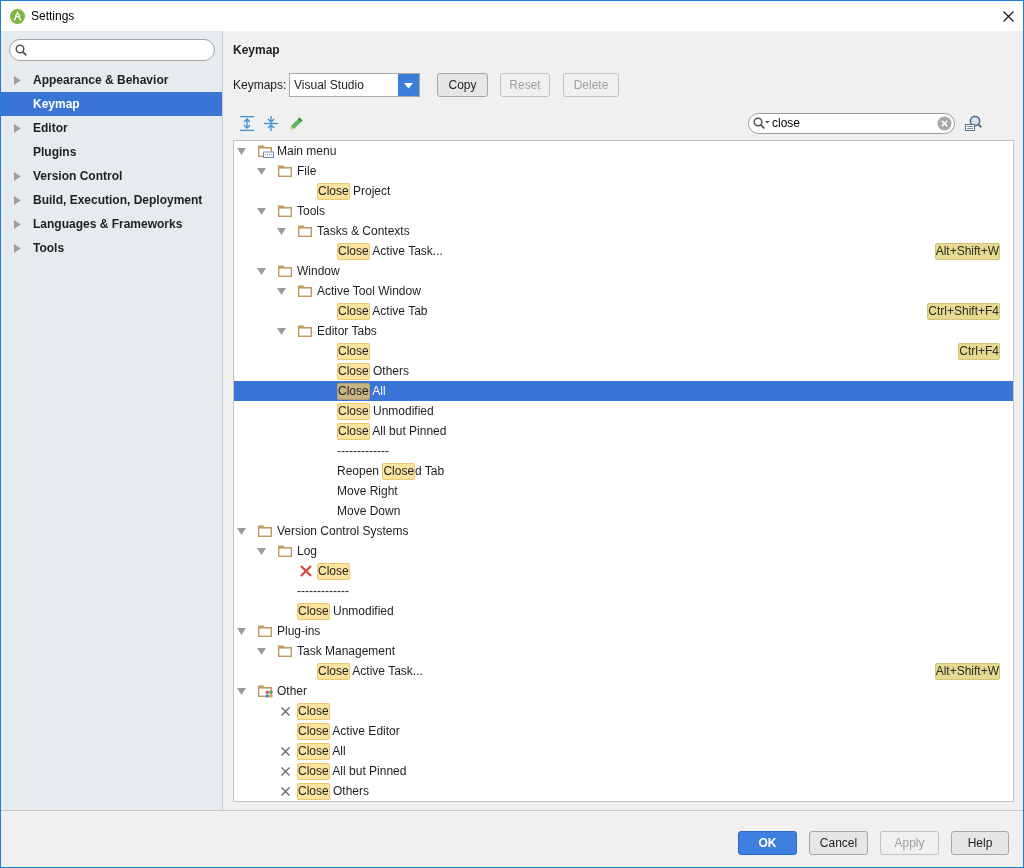 The height and width of the screenshot is (868, 1024). What do you see at coordinates (623, 291) in the screenshot?
I see `tree-node: Active Tool Window` at bounding box center [623, 291].